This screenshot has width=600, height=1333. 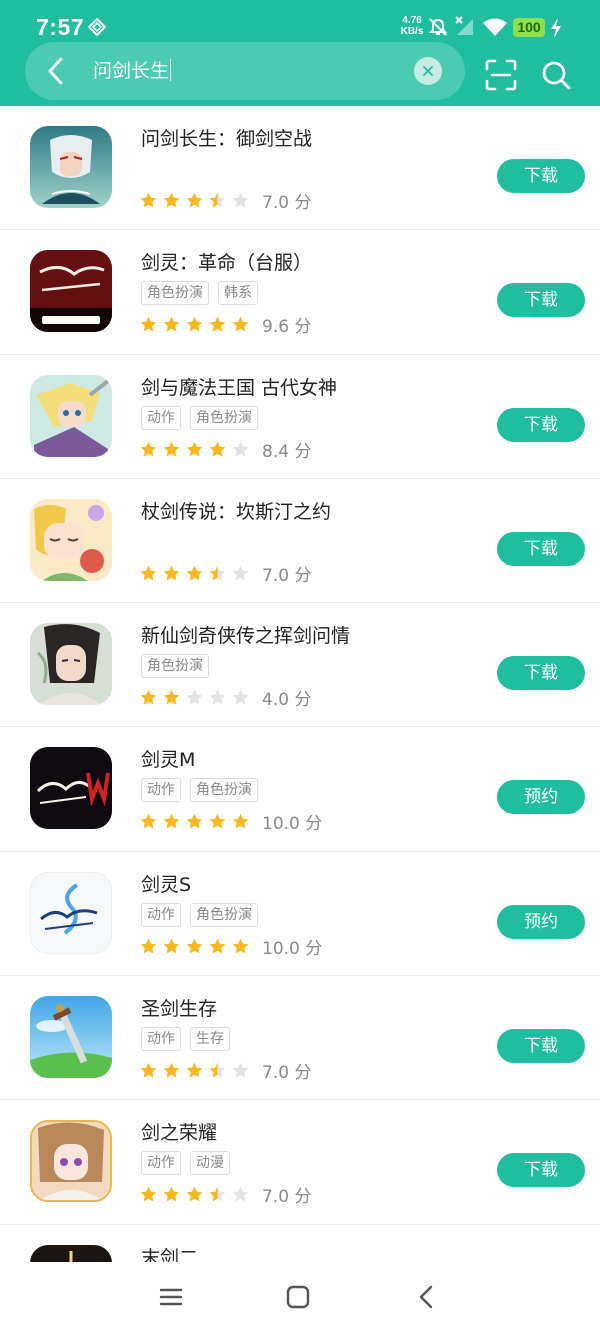 I want to click on clear-search-button, so click(x=428, y=71).